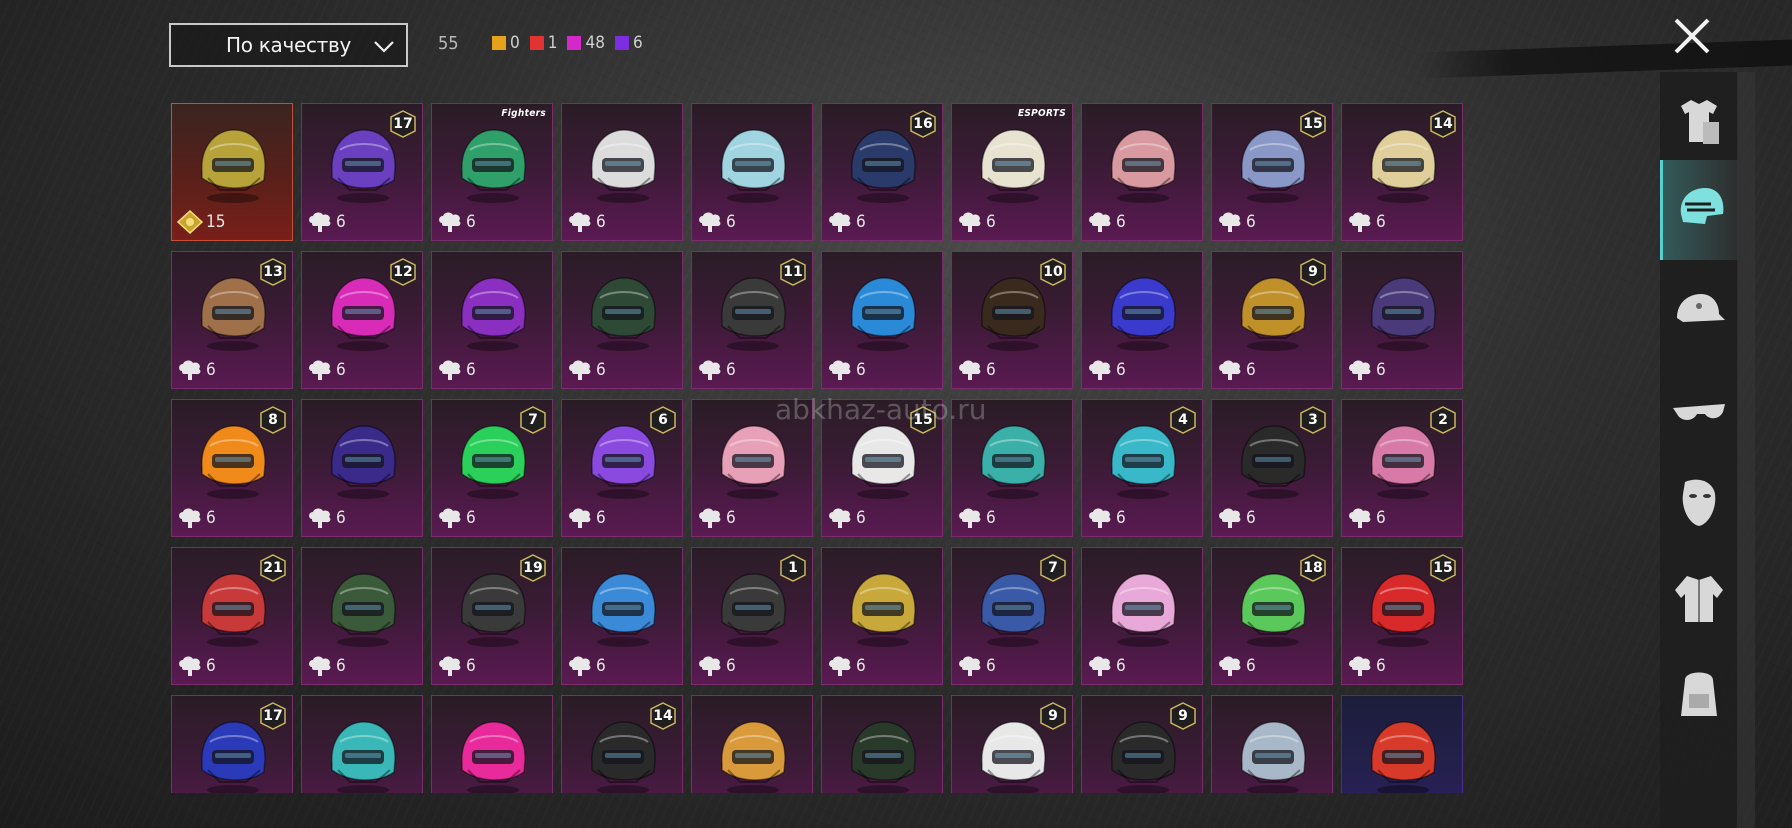 Image resolution: width=1792 pixels, height=828 pixels. What do you see at coordinates (1272, 616) in the screenshot?
I see `item-slot: 18 6` at bounding box center [1272, 616].